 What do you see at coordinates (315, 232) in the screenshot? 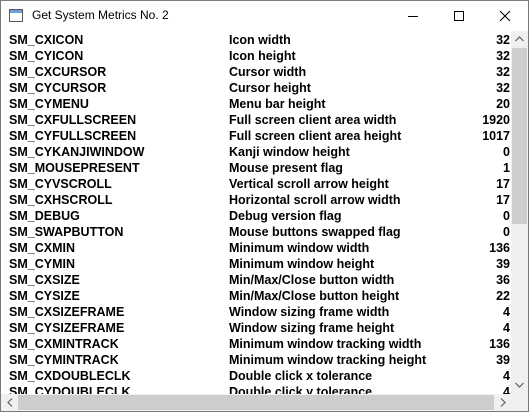
I see `metric-description: Mouse buttons swapped flag` at bounding box center [315, 232].